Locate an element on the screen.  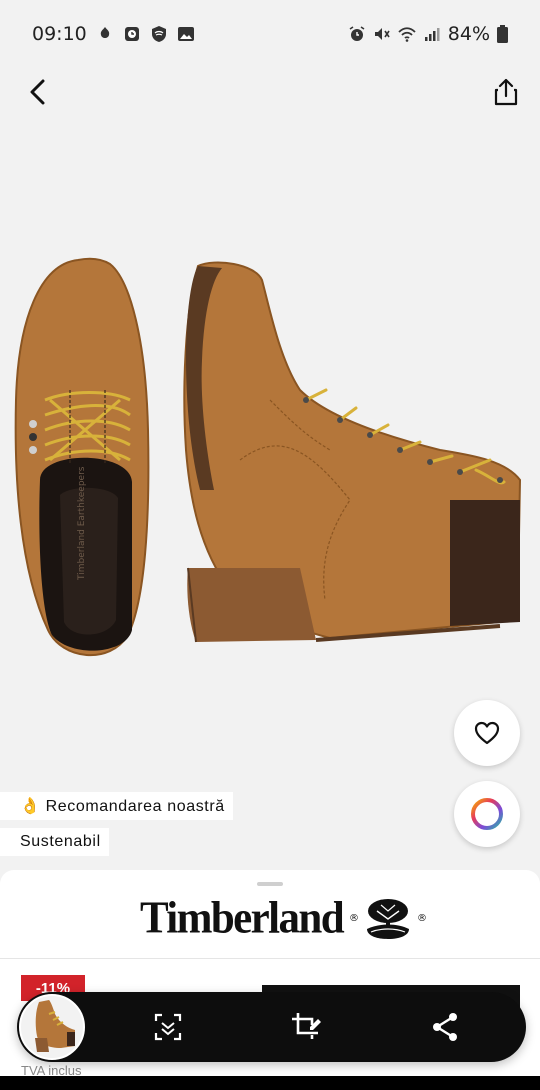
tree-logo-icon is located at coordinates (388, 918).